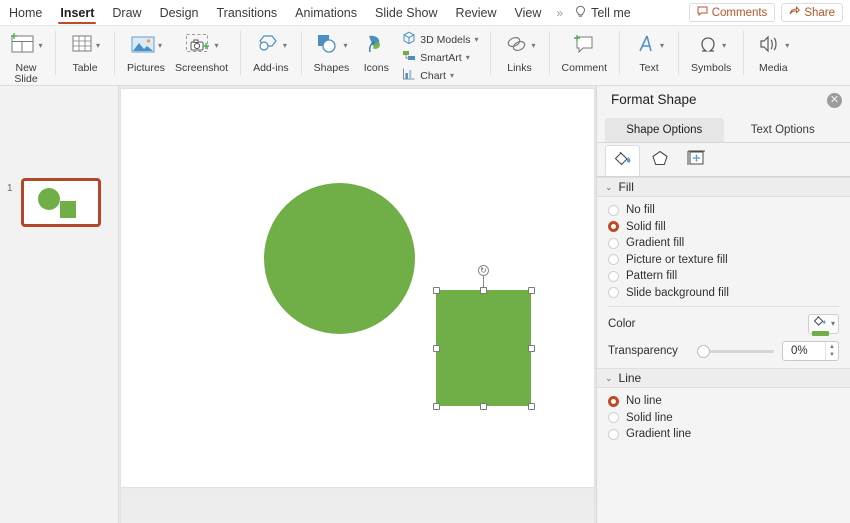  I want to click on 3d-models-button: 3D Models ▾, so click(440, 40).